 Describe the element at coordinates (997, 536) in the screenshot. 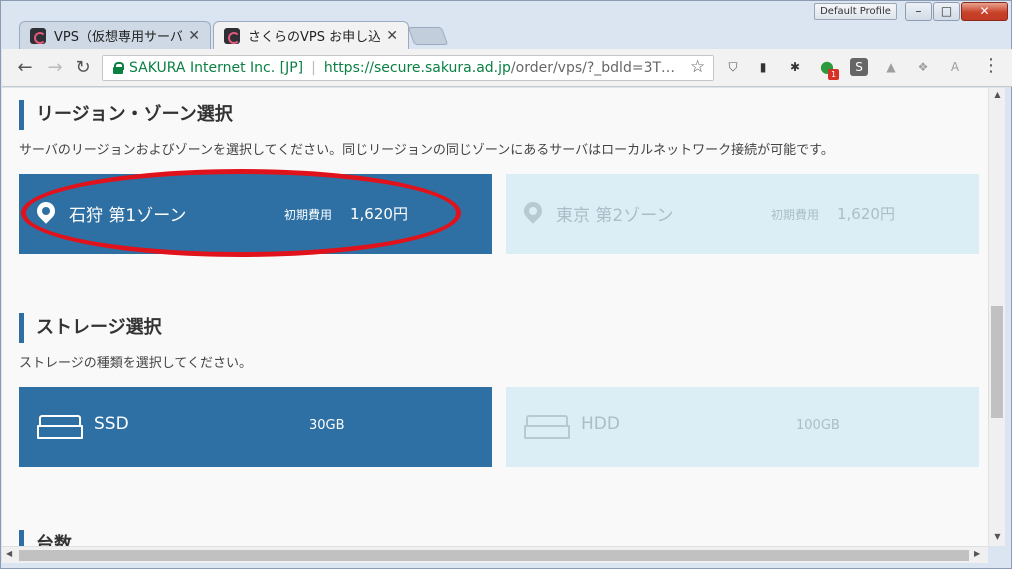

I see `scroll-down-icon: ▼` at that location.